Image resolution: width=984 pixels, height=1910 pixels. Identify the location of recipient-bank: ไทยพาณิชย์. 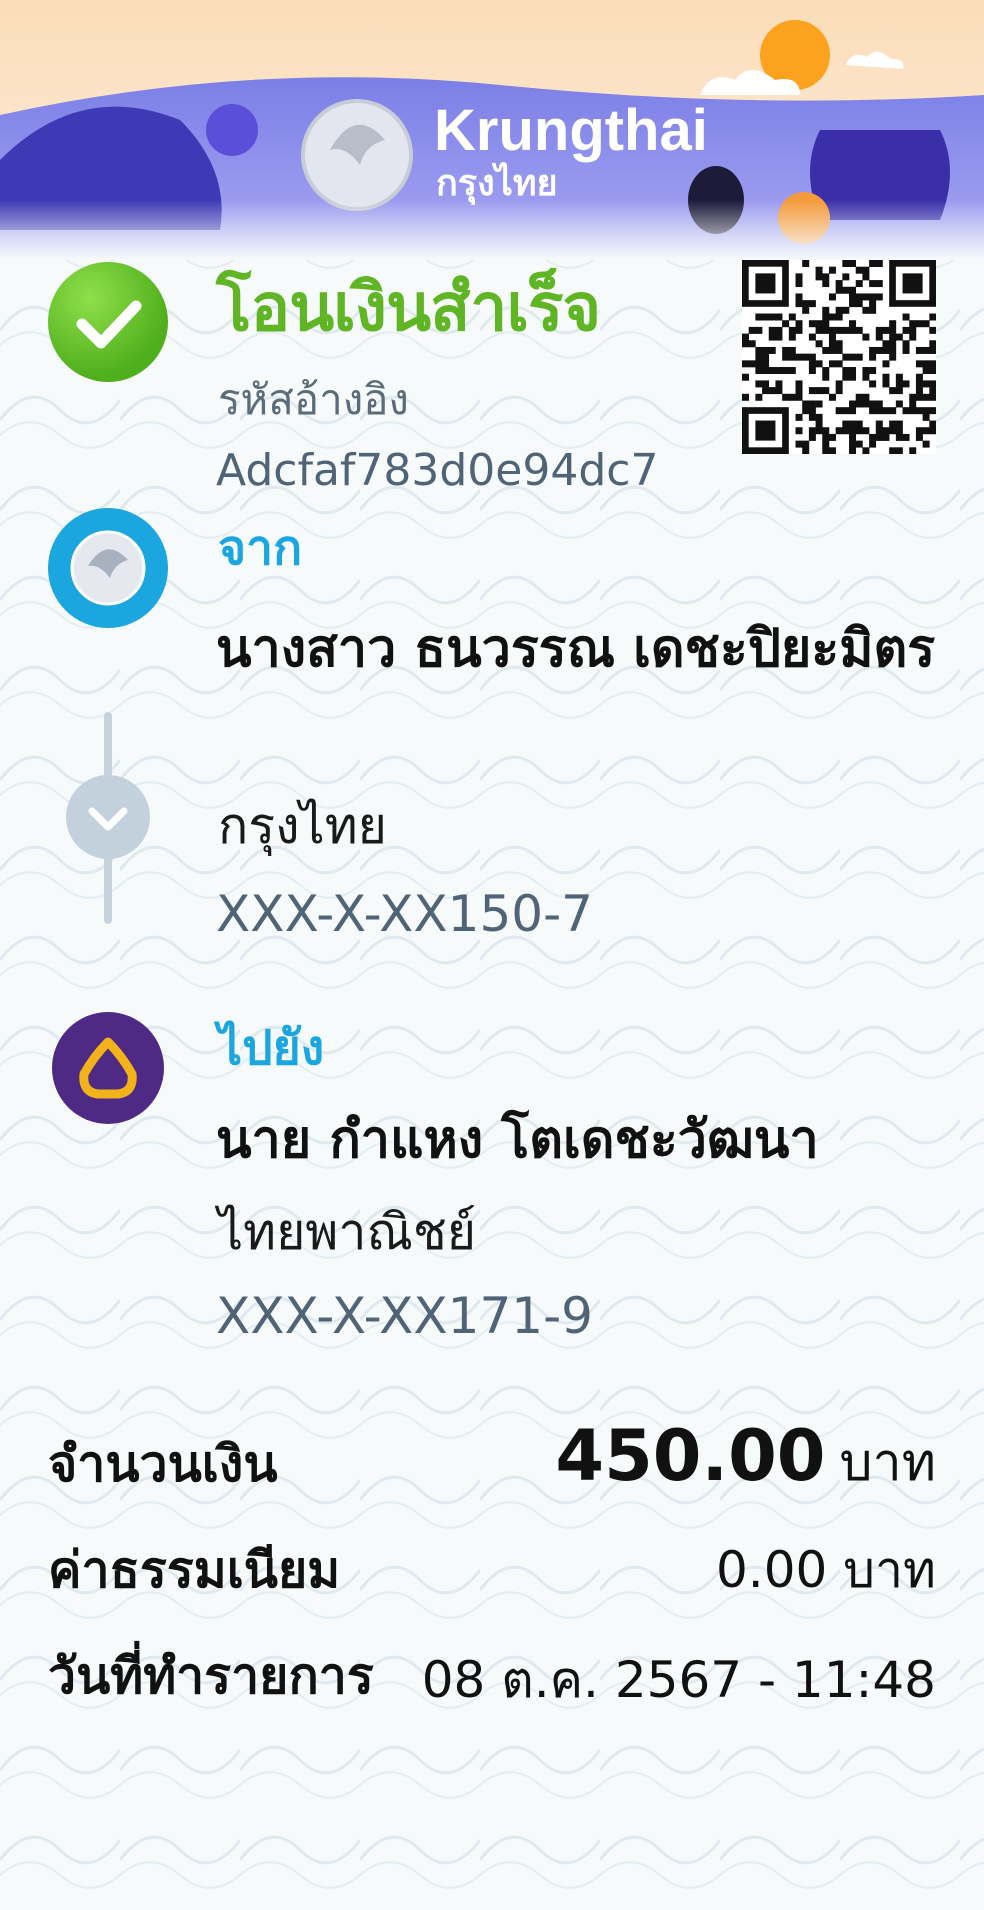
(347, 1232).